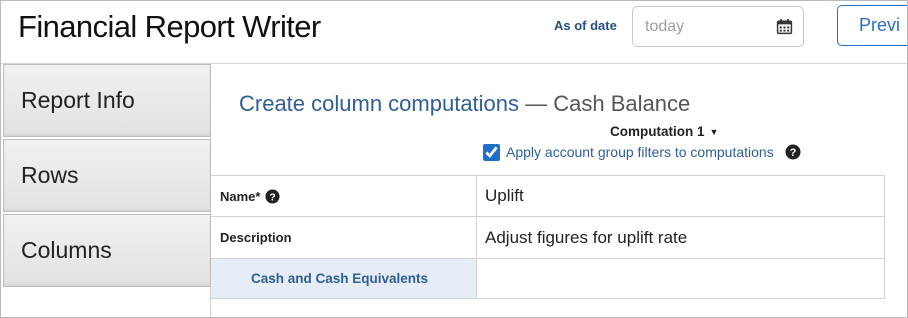 This screenshot has height=318, width=908. Describe the element at coordinates (240, 196) in the screenshot. I see `name-label: Name*` at that location.